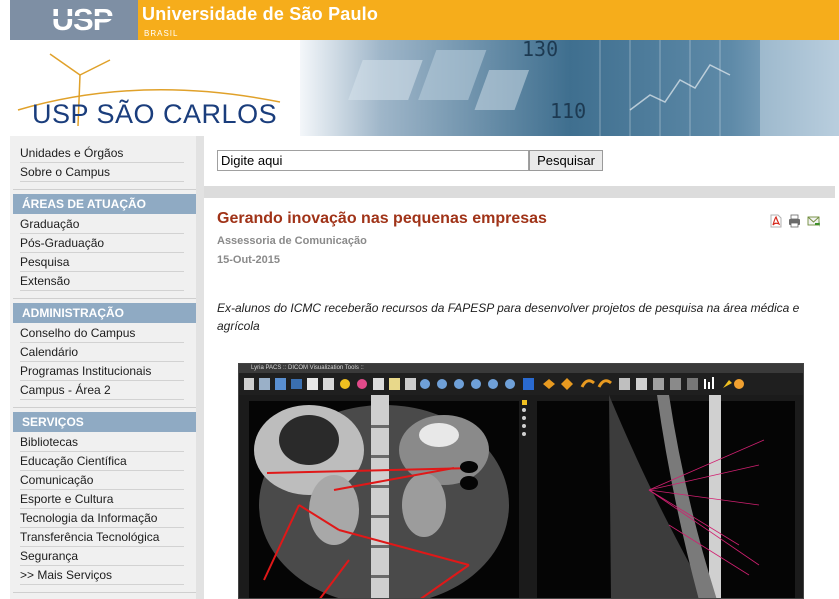 The image size is (839, 599). I want to click on banner-image: 130 110, so click(569, 88).